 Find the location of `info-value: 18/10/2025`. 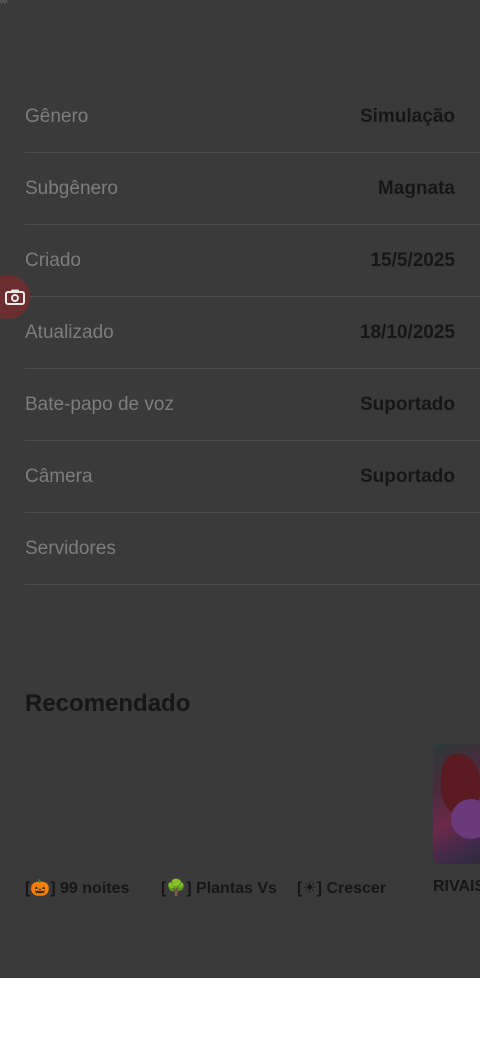

info-value: 18/10/2025 is located at coordinates (407, 332).